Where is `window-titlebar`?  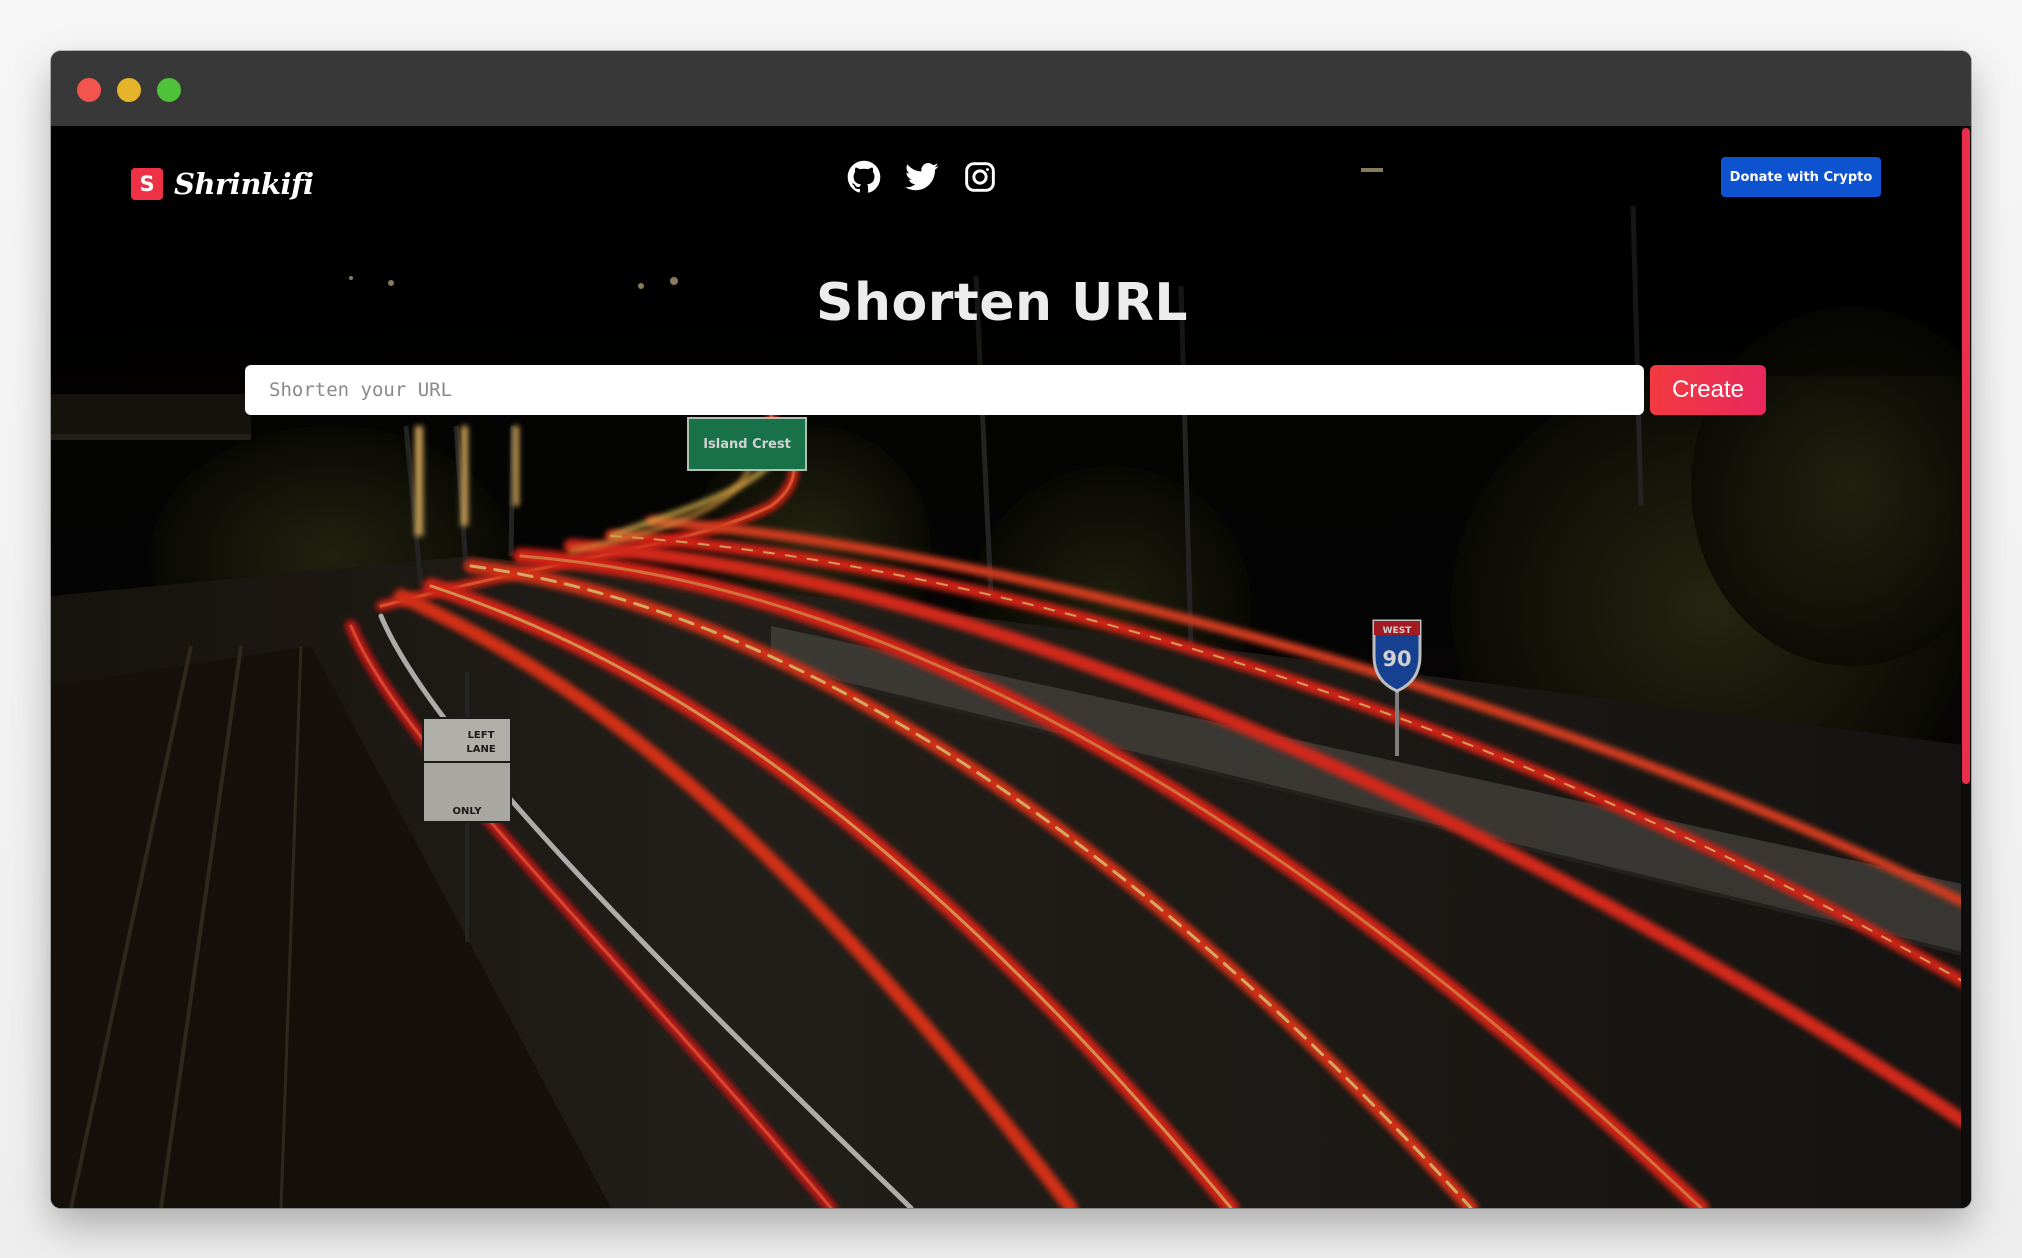
window-titlebar is located at coordinates (1011, 89).